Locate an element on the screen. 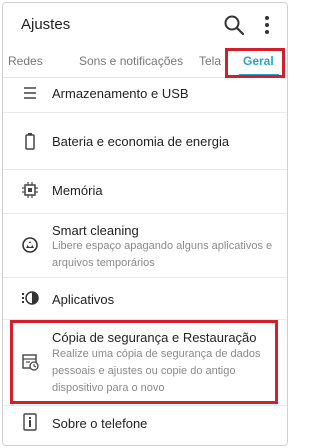 This screenshot has width=320, height=448. memory-chip-icon is located at coordinates (30, 190).